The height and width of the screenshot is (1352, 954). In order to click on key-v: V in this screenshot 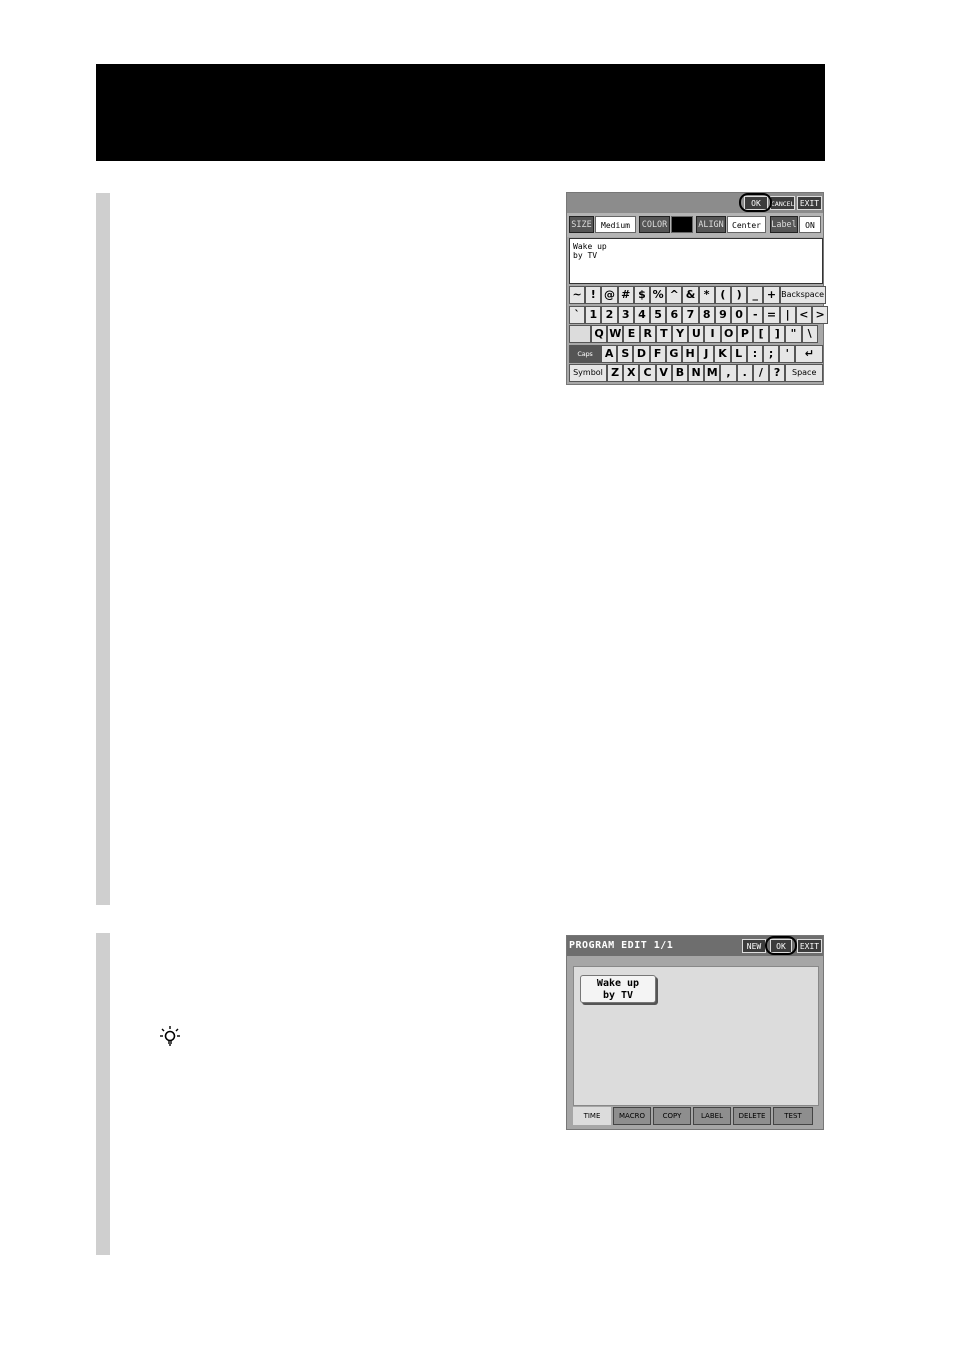, I will do `click(663, 373)`.